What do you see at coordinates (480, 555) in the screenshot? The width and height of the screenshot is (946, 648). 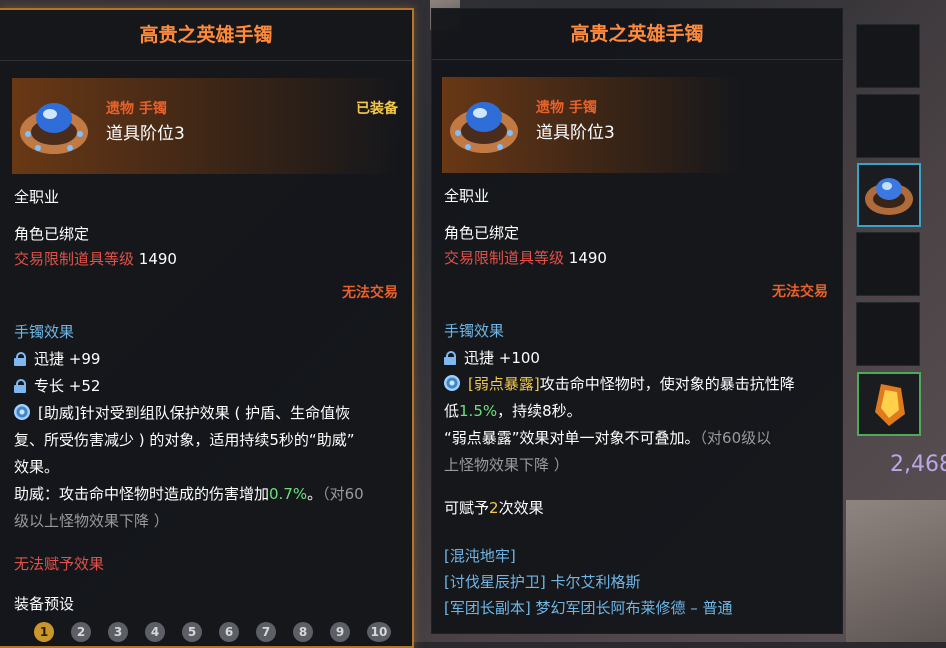 I see `source-link: [混沌地牢]` at bounding box center [480, 555].